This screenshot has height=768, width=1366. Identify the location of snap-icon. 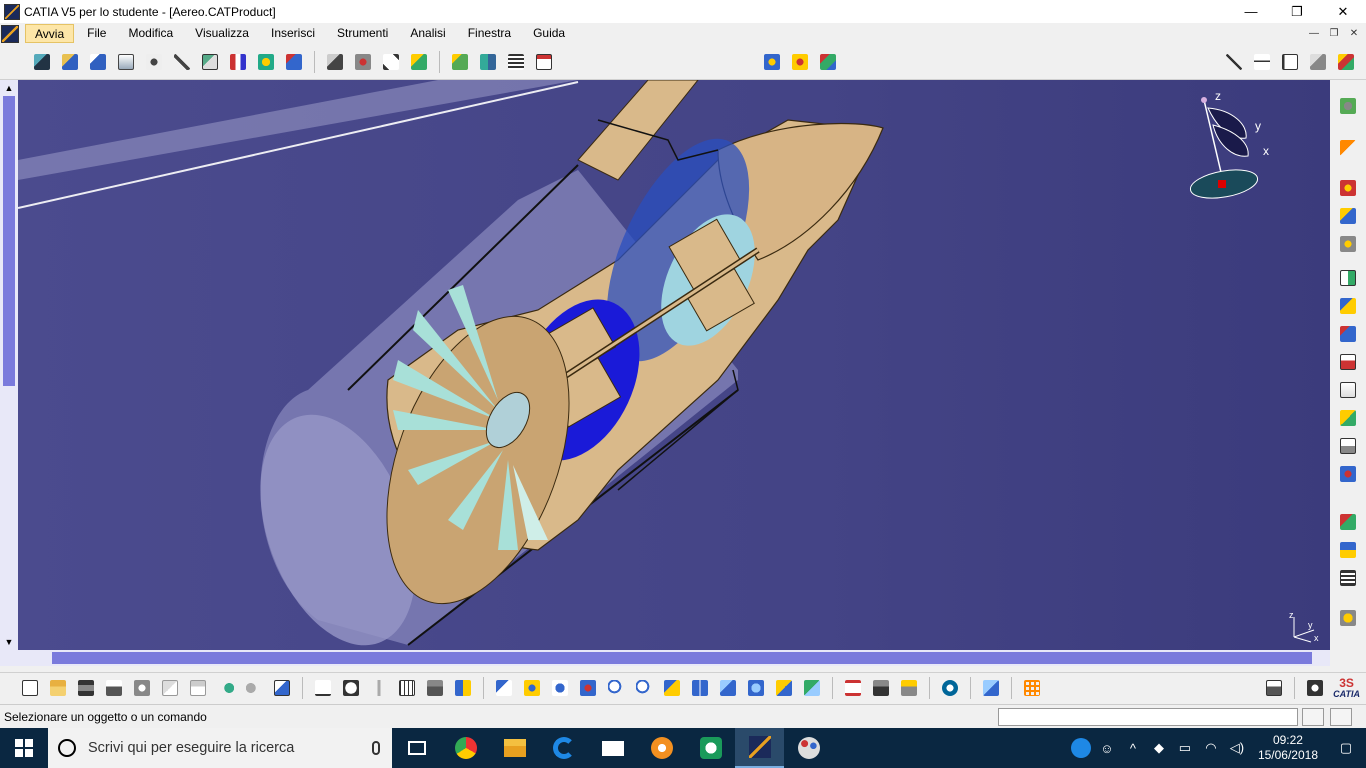
(182, 62).